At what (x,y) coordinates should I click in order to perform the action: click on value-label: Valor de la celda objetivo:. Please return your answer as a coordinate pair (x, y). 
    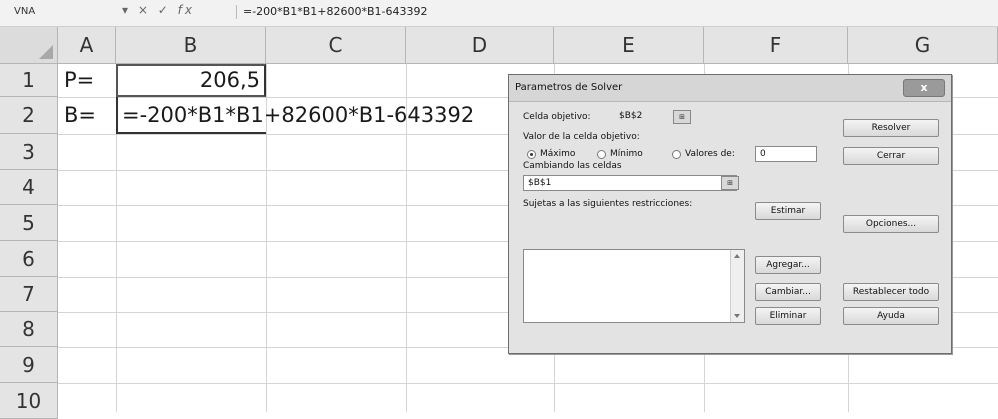
    Looking at the image, I should click on (581, 137).